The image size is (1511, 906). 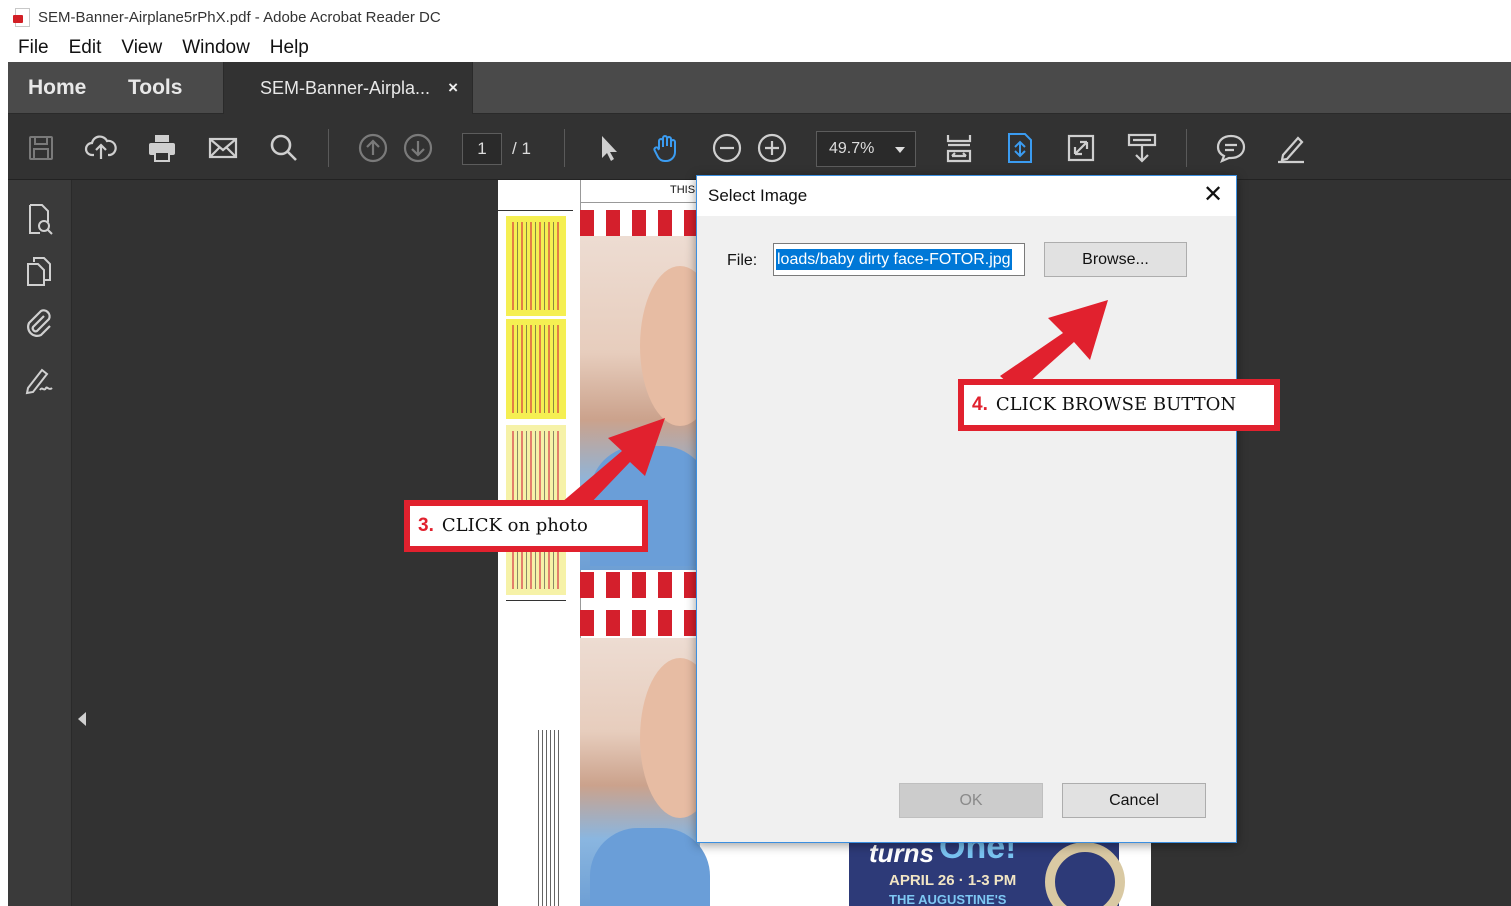 What do you see at coordinates (900, 150) in the screenshot?
I see `chevron-down-icon` at bounding box center [900, 150].